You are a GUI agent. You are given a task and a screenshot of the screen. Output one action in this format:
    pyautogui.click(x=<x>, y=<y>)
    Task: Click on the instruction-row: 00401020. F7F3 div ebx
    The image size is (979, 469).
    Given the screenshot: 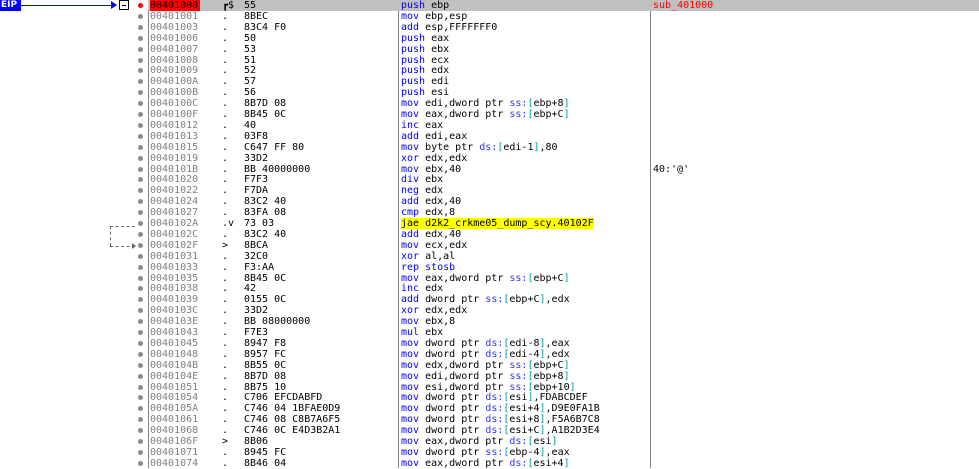 What is the action you would take?
    pyautogui.click(x=563, y=179)
    